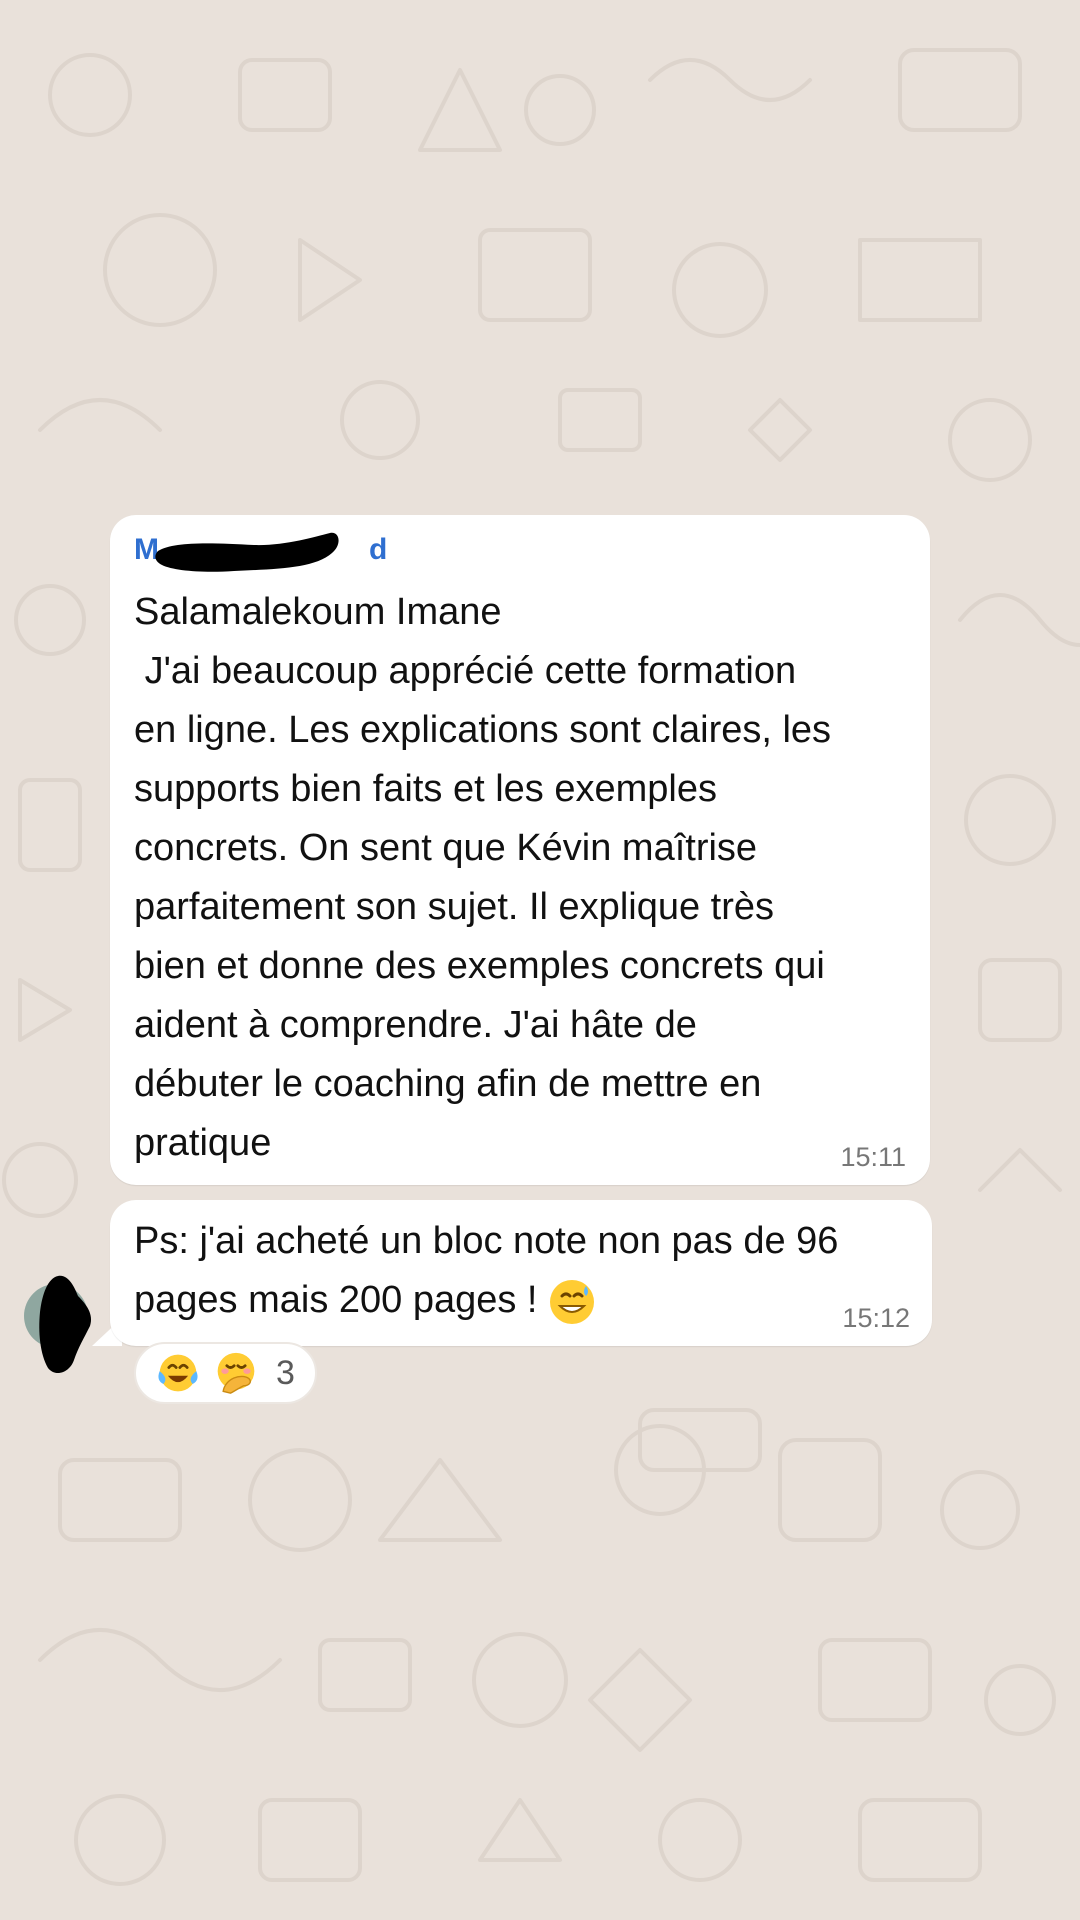 The image size is (1080, 1920). What do you see at coordinates (60, 1323) in the screenshot?
I see `sender-avatar` at bounding box center [60, 1323].